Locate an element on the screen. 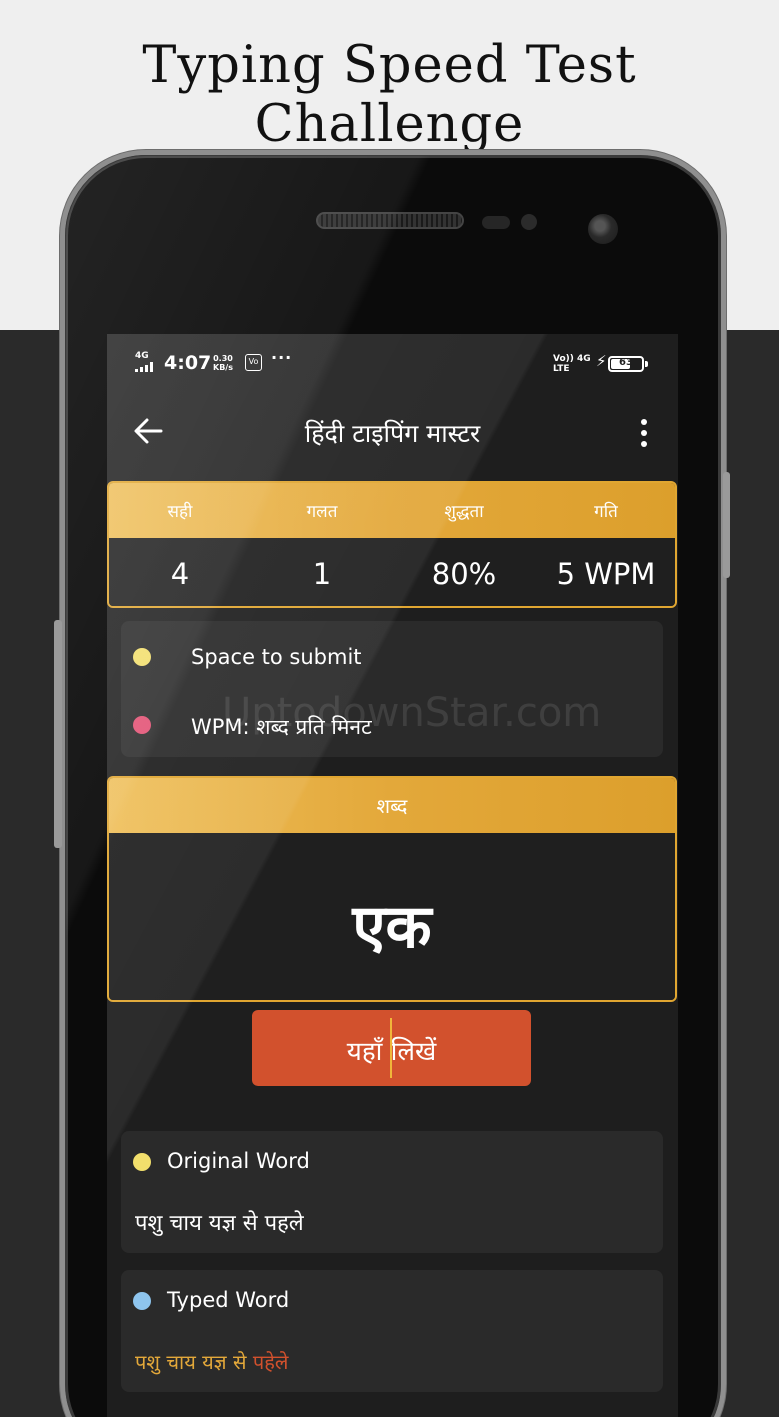  network-speed-unit: KB/s is located at coordinates (223, 367).